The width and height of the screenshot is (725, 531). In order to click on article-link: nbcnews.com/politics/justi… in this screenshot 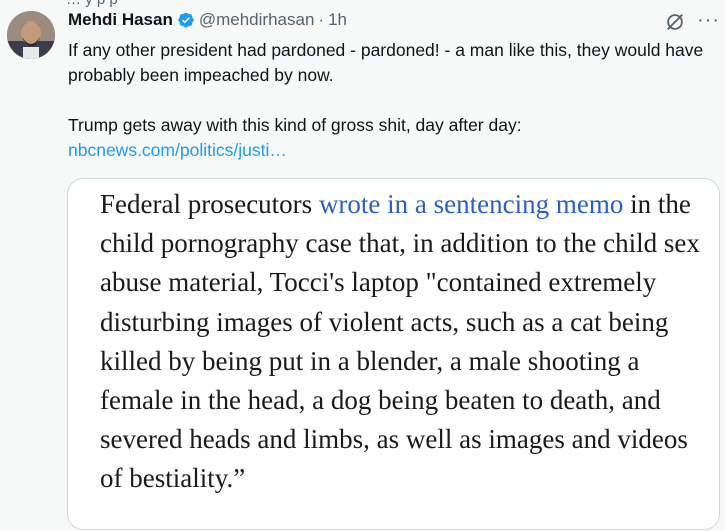, I will do `click(177, 150)`.